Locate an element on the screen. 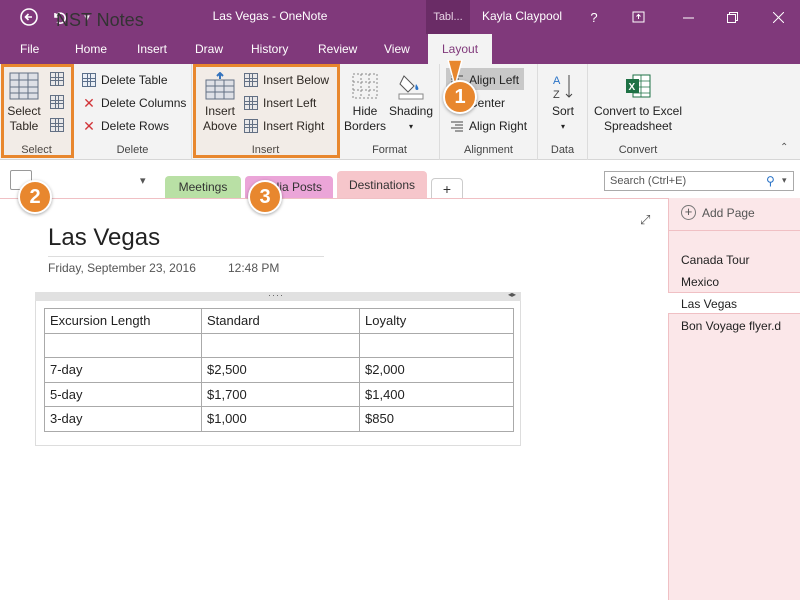 The height and width of the screenshot is (600, 800). table-header-cell: Loyalty is located at coordinates (436, 321).